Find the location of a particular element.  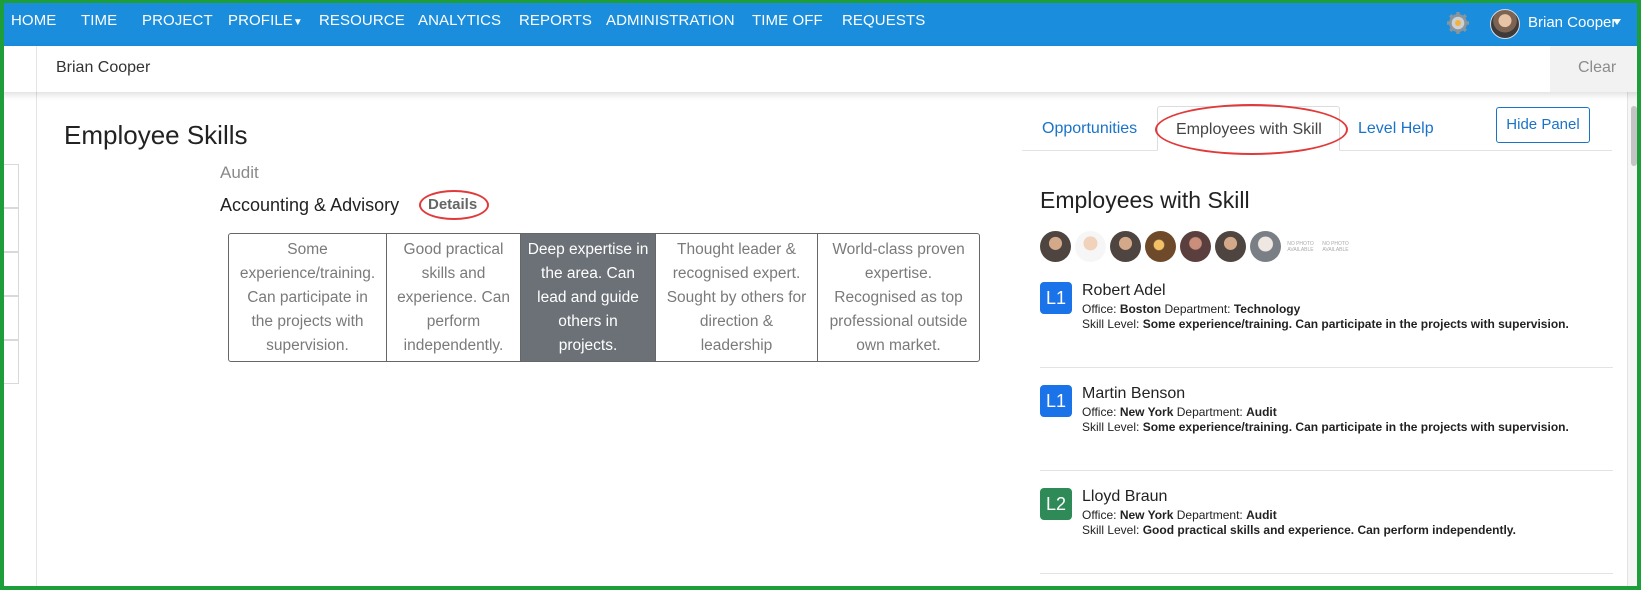

side-column is located at coordinates (20, 341).